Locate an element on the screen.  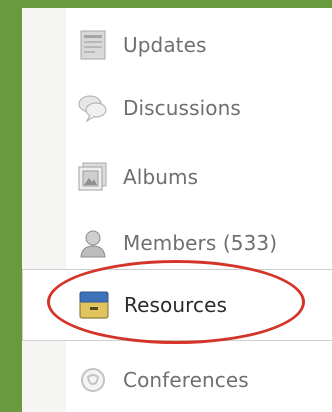
members-icon is located at coordinates (93, 243).